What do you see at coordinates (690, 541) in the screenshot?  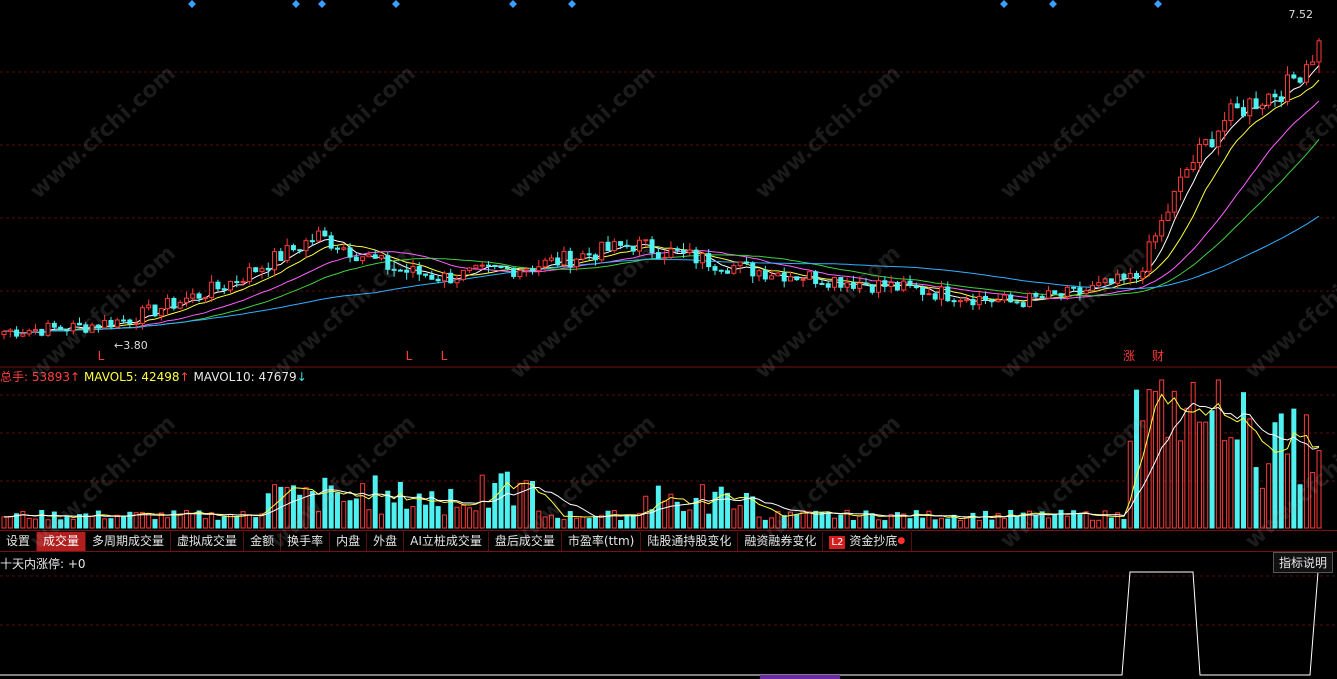 I see `tab-northbound-holding: 陆股通持股变化` at bounding box center [690, 541].